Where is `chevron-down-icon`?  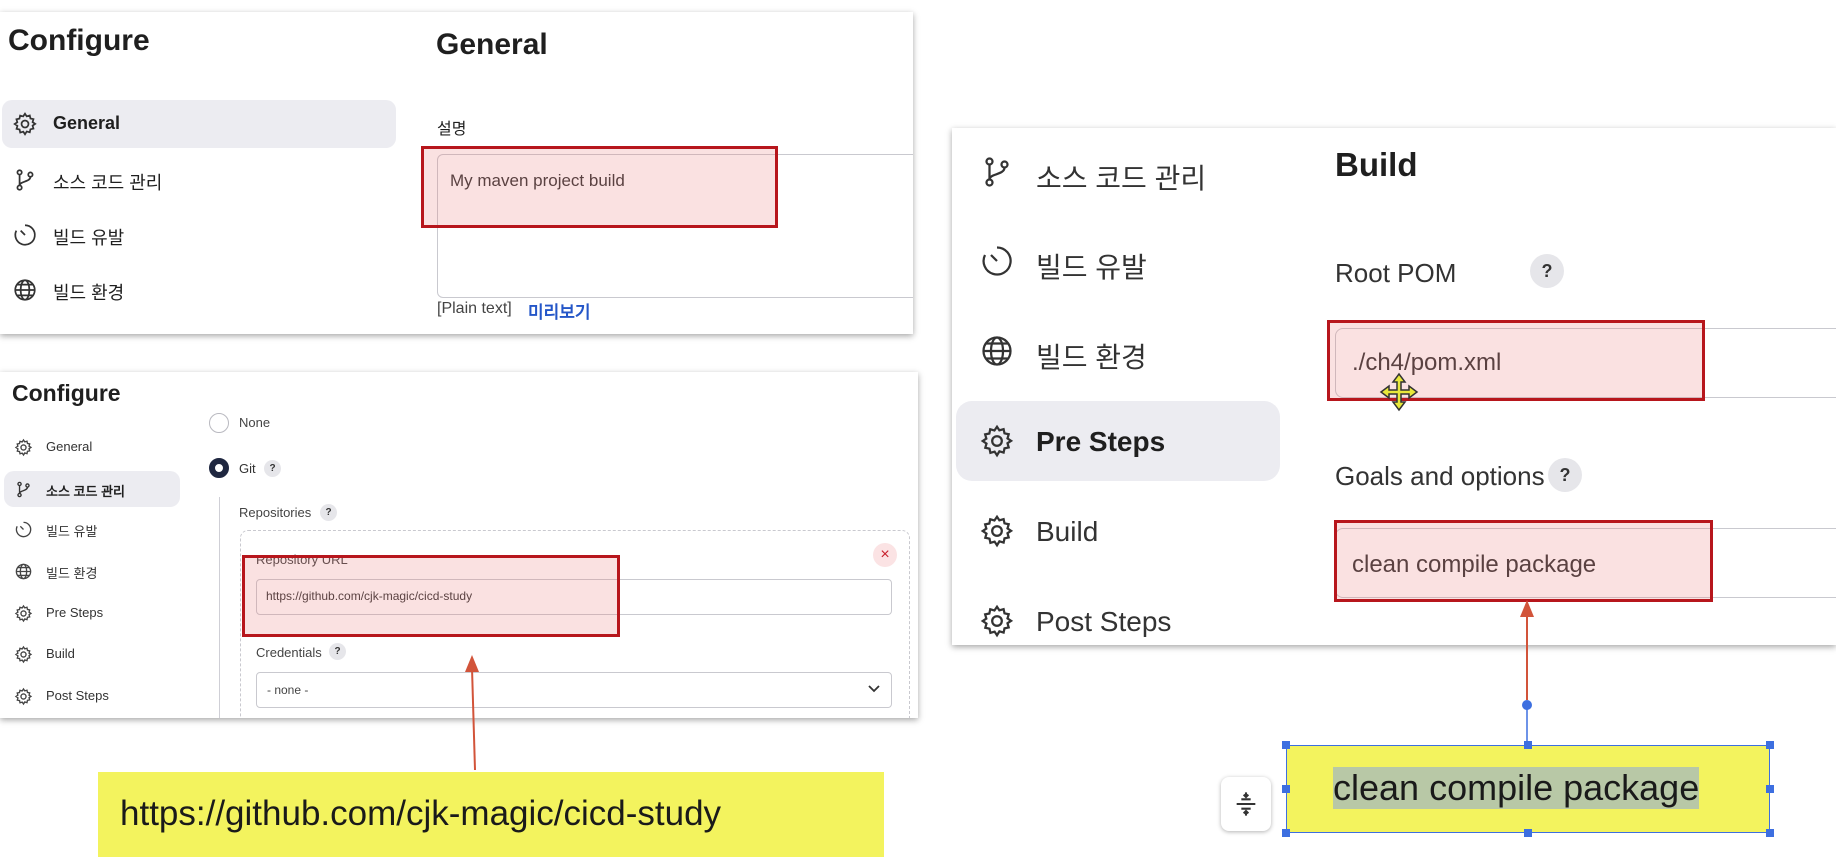 chevron-down-icon is located at coordinates (874, 689).